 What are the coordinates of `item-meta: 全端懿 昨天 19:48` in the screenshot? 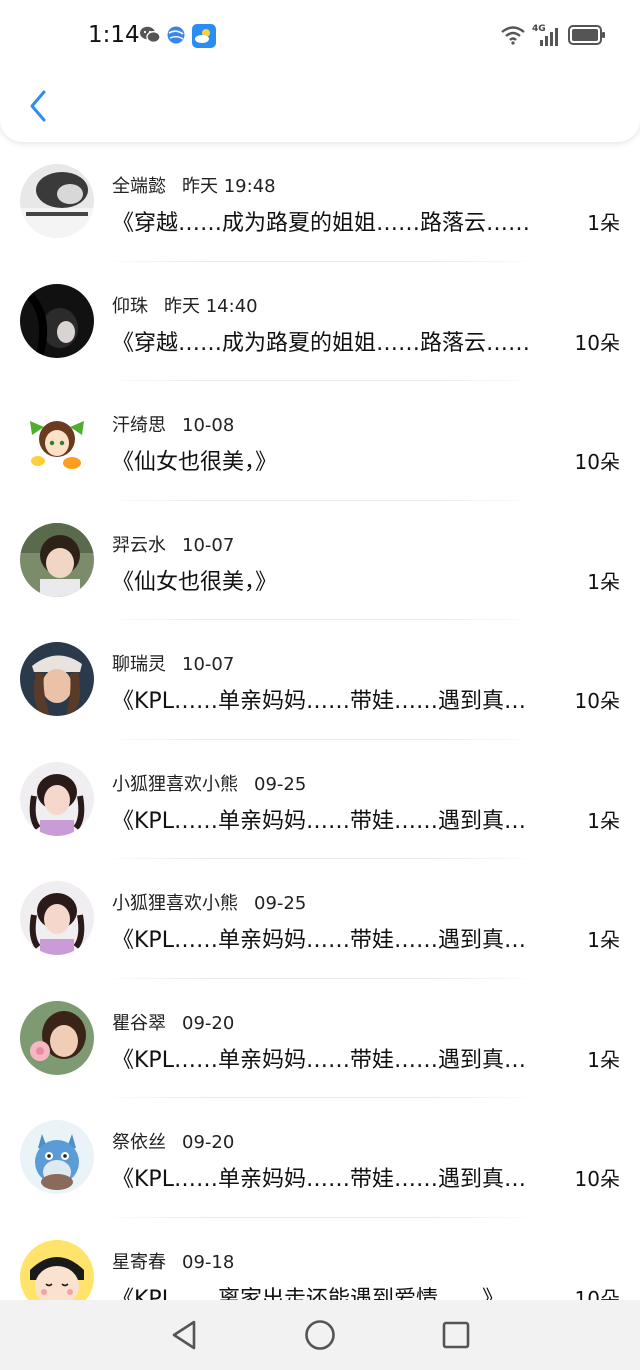 It's located at (194, 185).